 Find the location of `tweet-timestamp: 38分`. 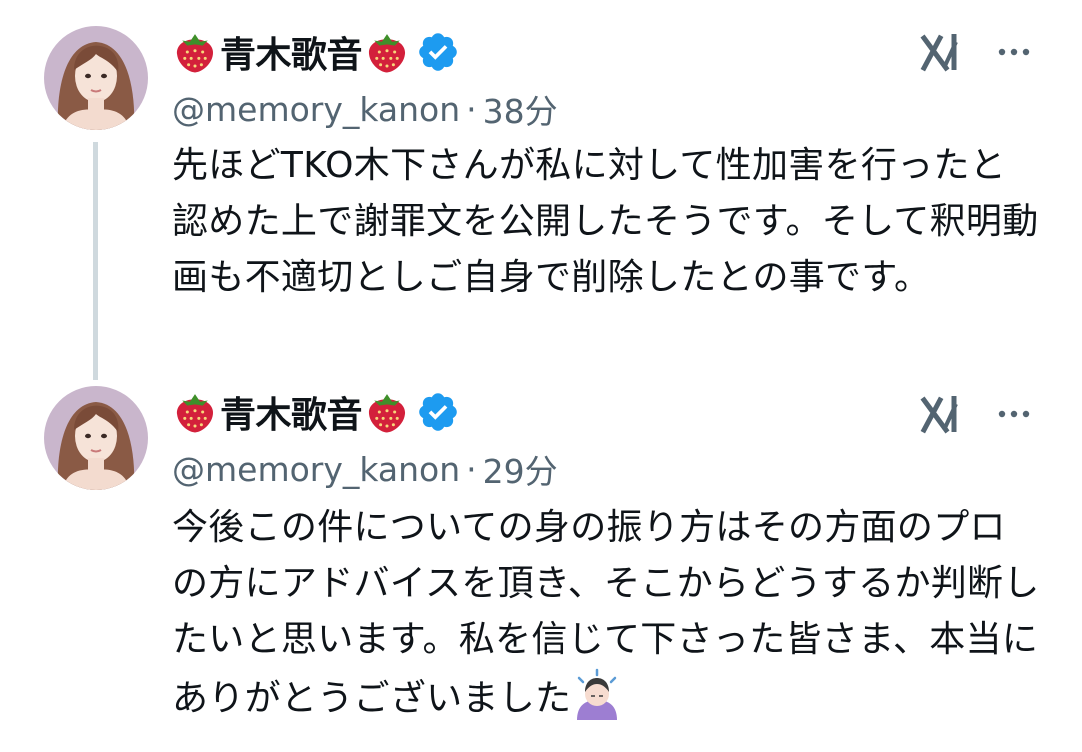

tweet-timestamp: 38分 is located at coordinates (520, 109).